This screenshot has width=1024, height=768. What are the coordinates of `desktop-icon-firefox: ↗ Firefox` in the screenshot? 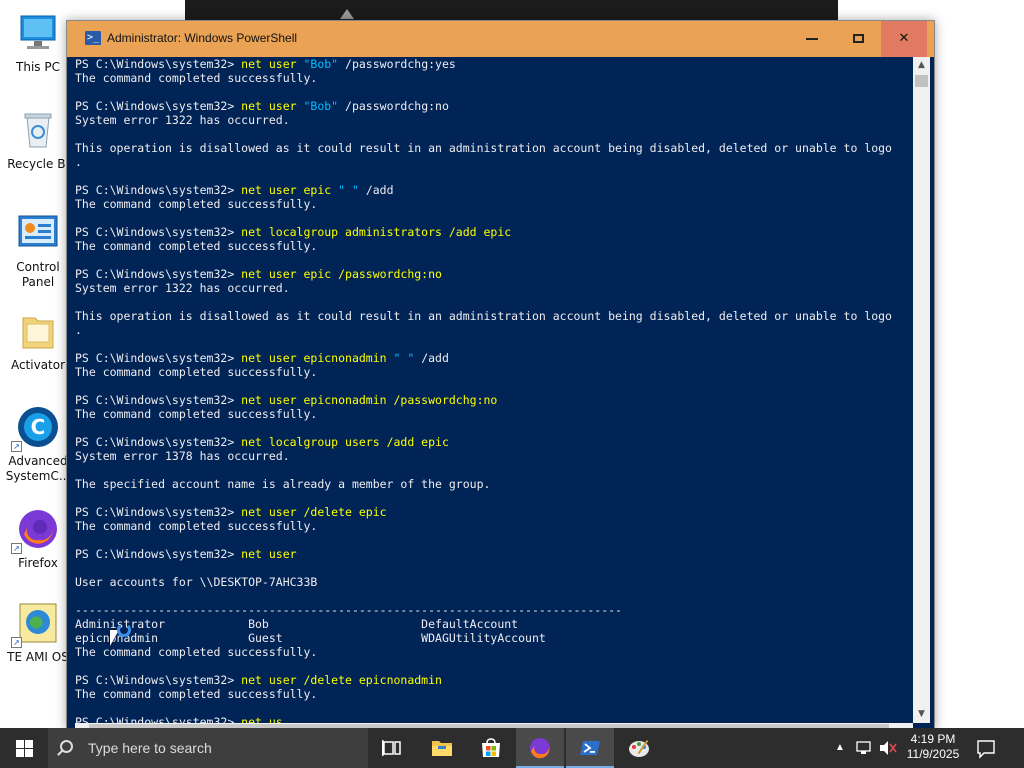 It's located at (38, 538).